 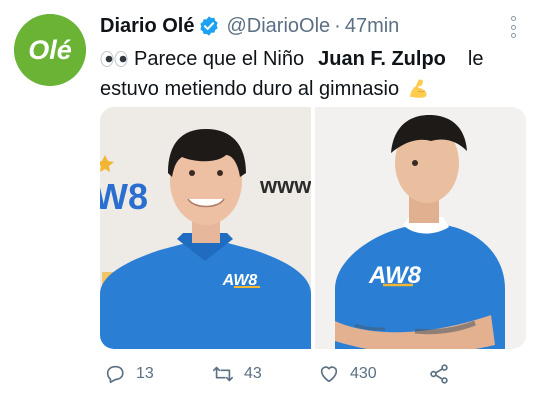 I want to click on tweet-text-mention: Juan F. Zulpo, so click(x=382, y=59).